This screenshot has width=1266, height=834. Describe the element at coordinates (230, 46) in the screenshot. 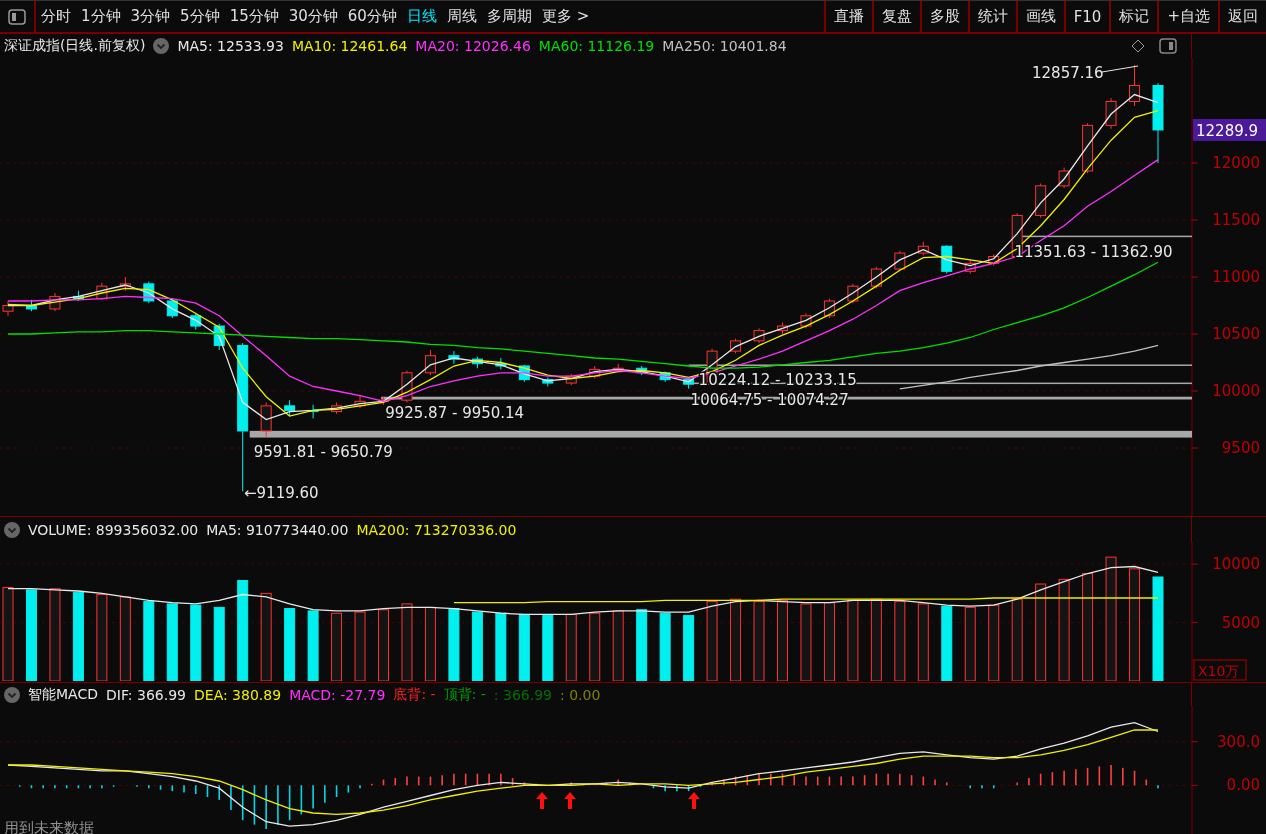

I see `legend-value: MA5: 12533.93` at that location.